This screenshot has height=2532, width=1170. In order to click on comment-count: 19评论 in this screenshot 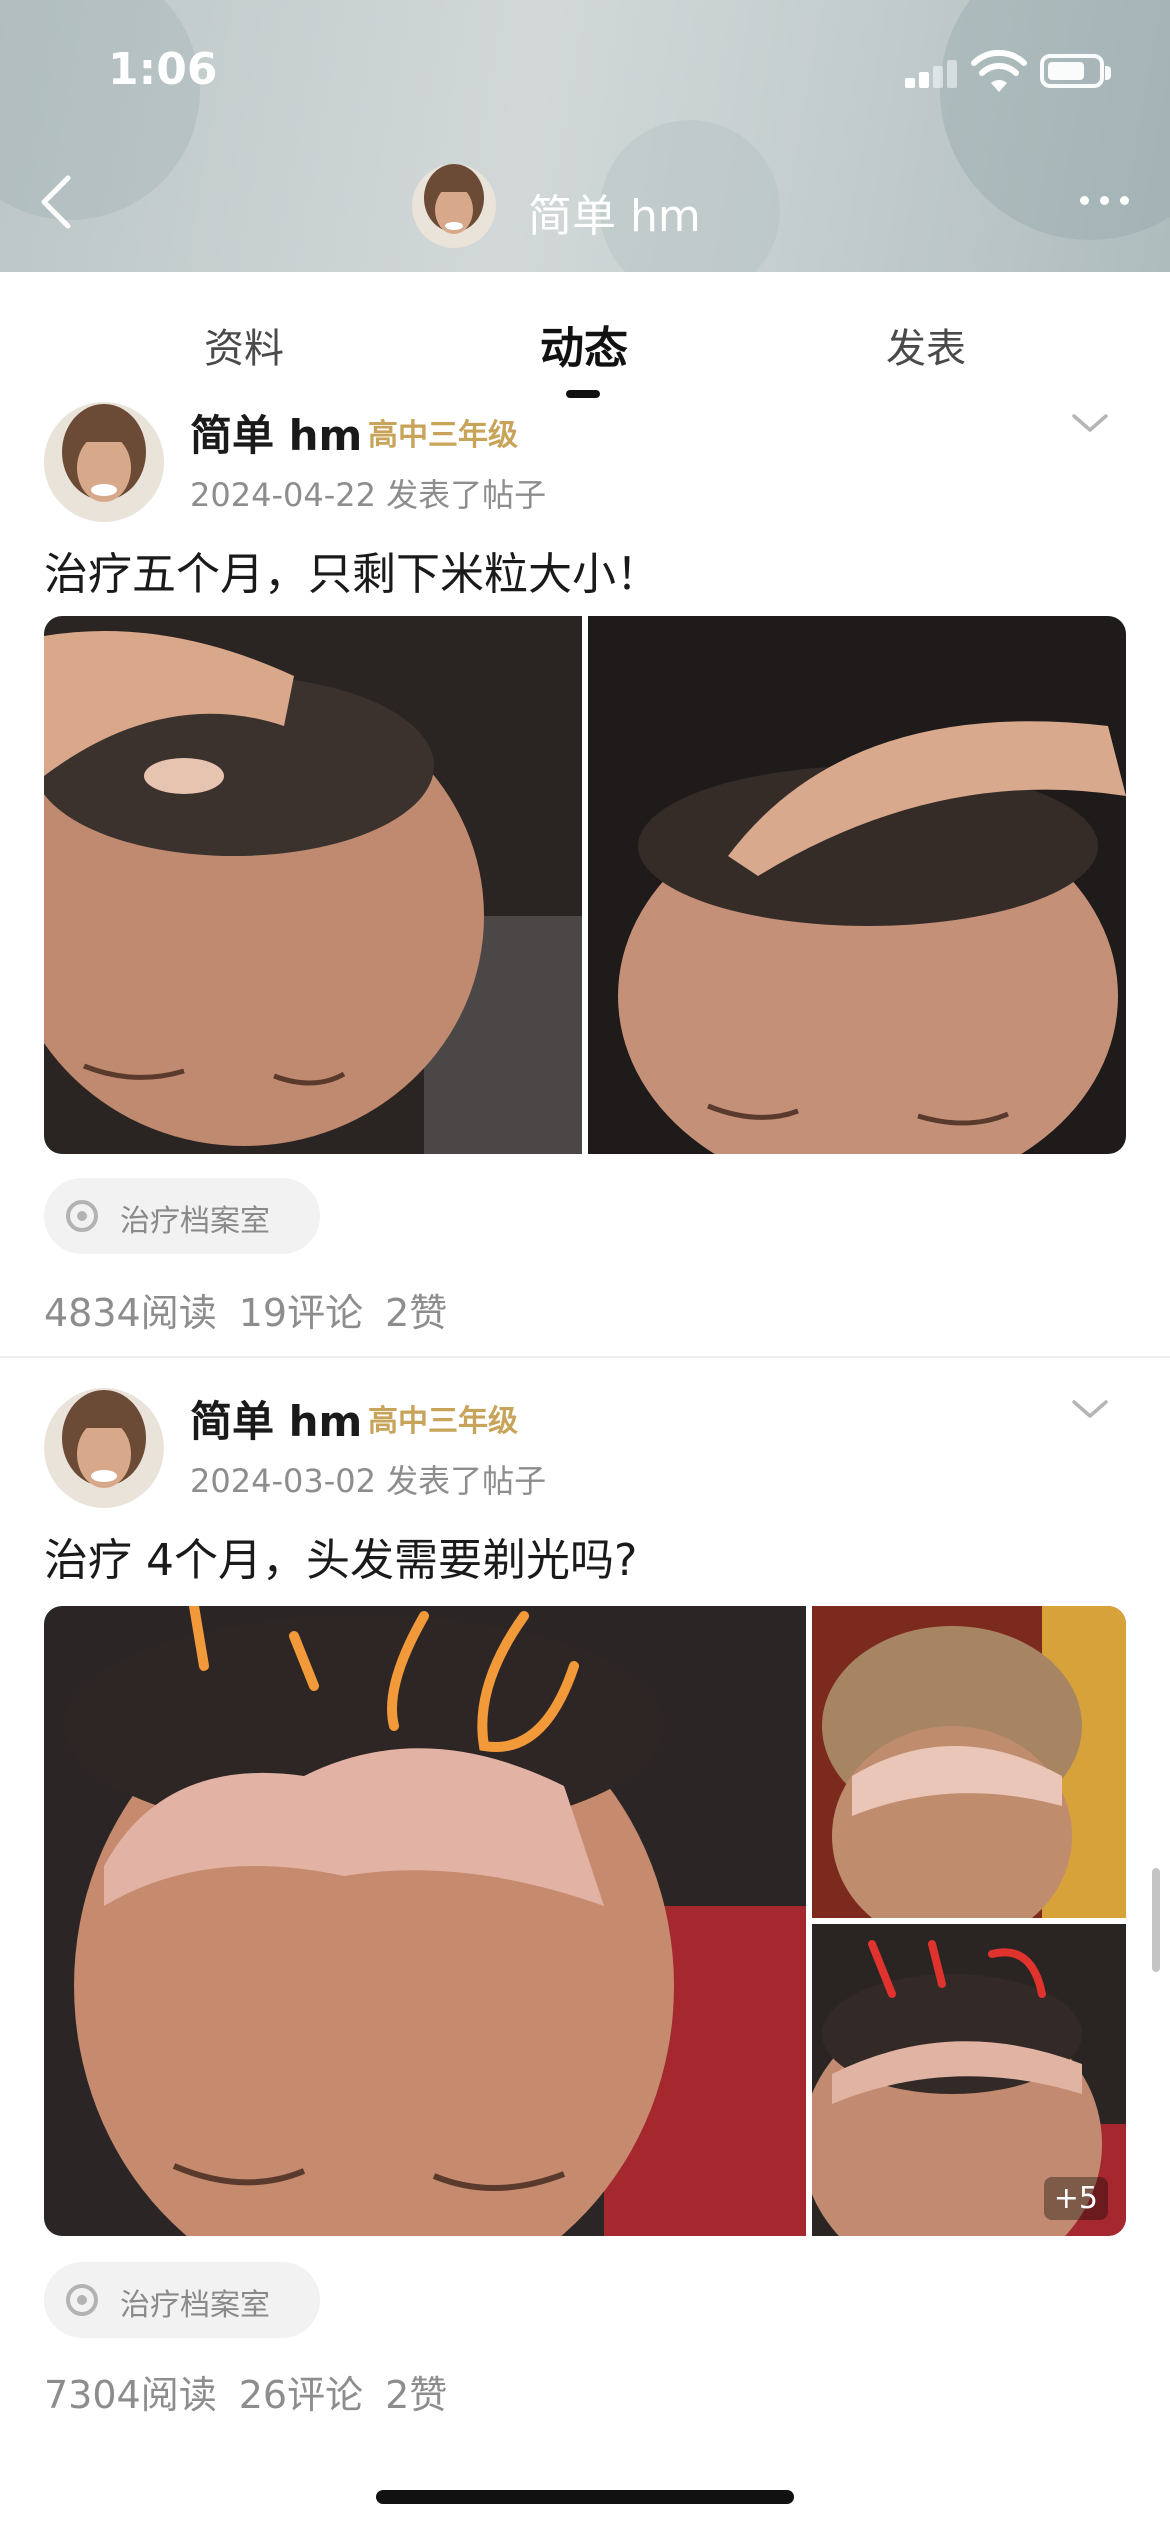, I will do `click(301, 1313)`.